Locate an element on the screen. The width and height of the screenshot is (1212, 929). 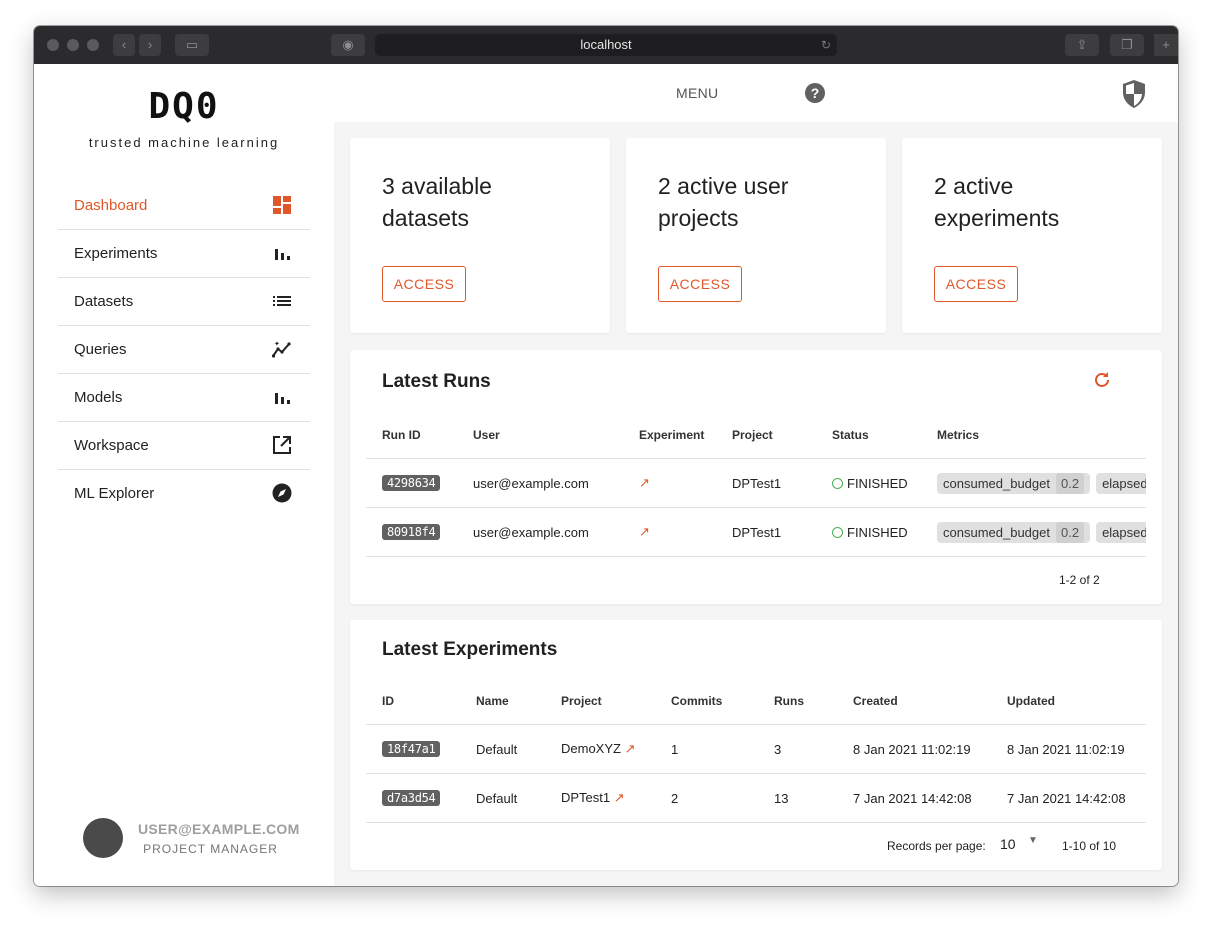
column-header: Updated is located at coordinates (1076, 701).